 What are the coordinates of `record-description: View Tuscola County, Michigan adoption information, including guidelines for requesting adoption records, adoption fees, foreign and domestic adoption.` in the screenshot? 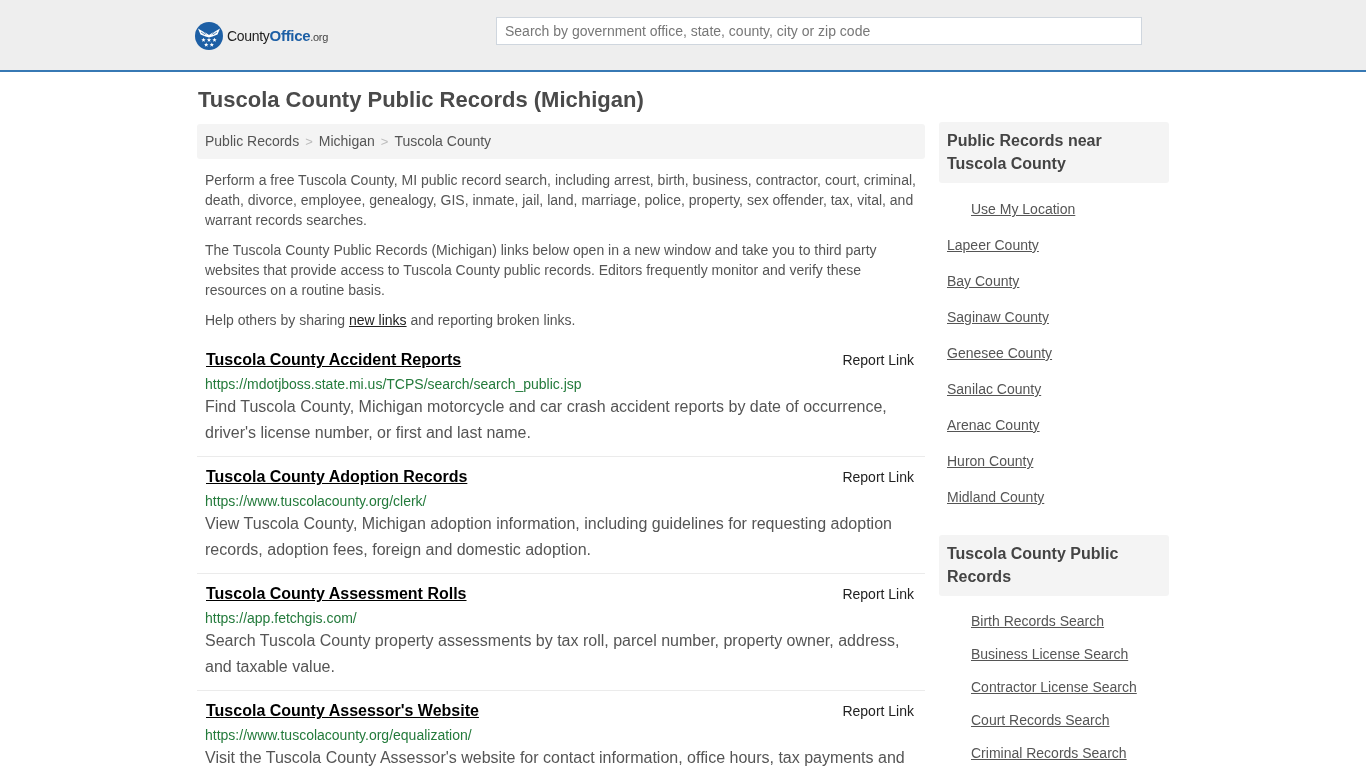 It's located at (549, 537).